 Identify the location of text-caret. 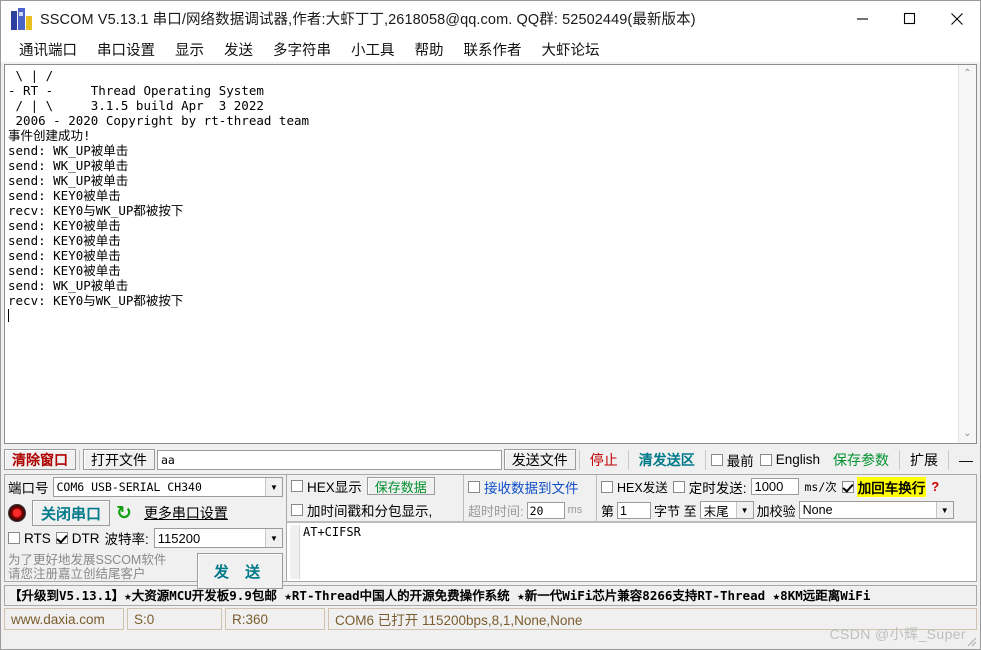
(8, 315).